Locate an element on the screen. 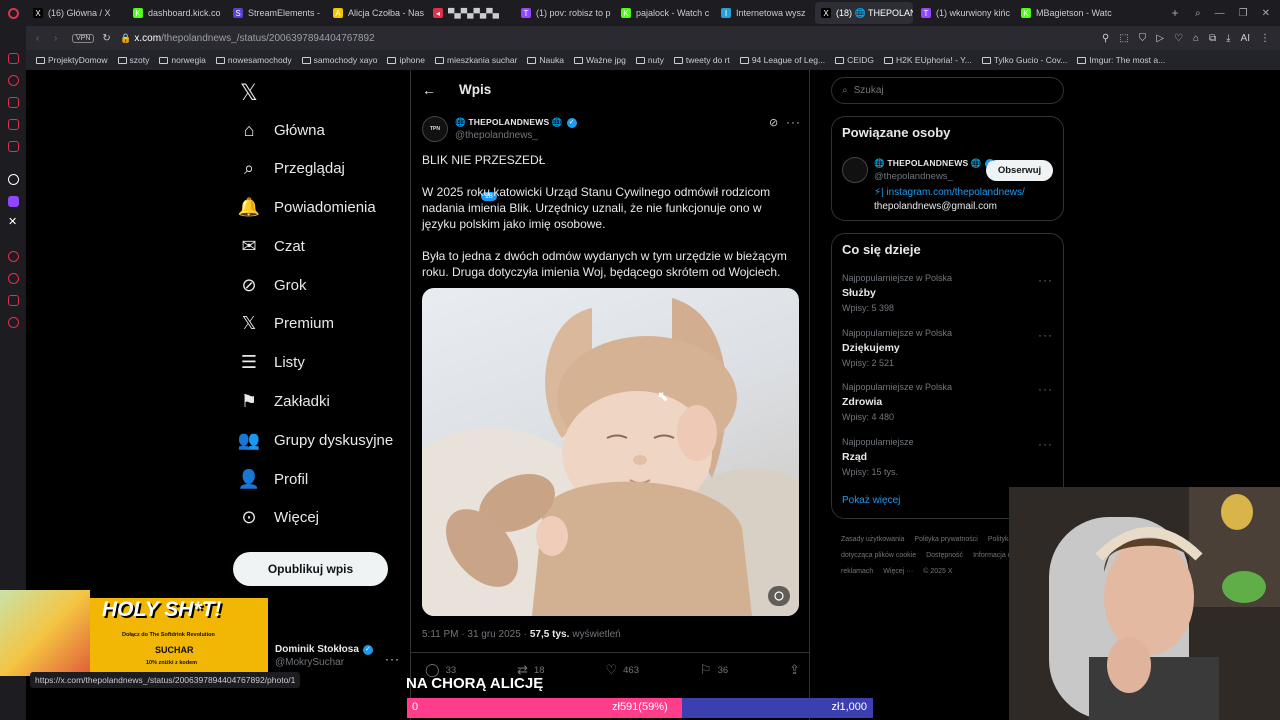 This screenshot has width=1280, height=720. nav-item: ☰ Listy is located at coordinates (323, 363).